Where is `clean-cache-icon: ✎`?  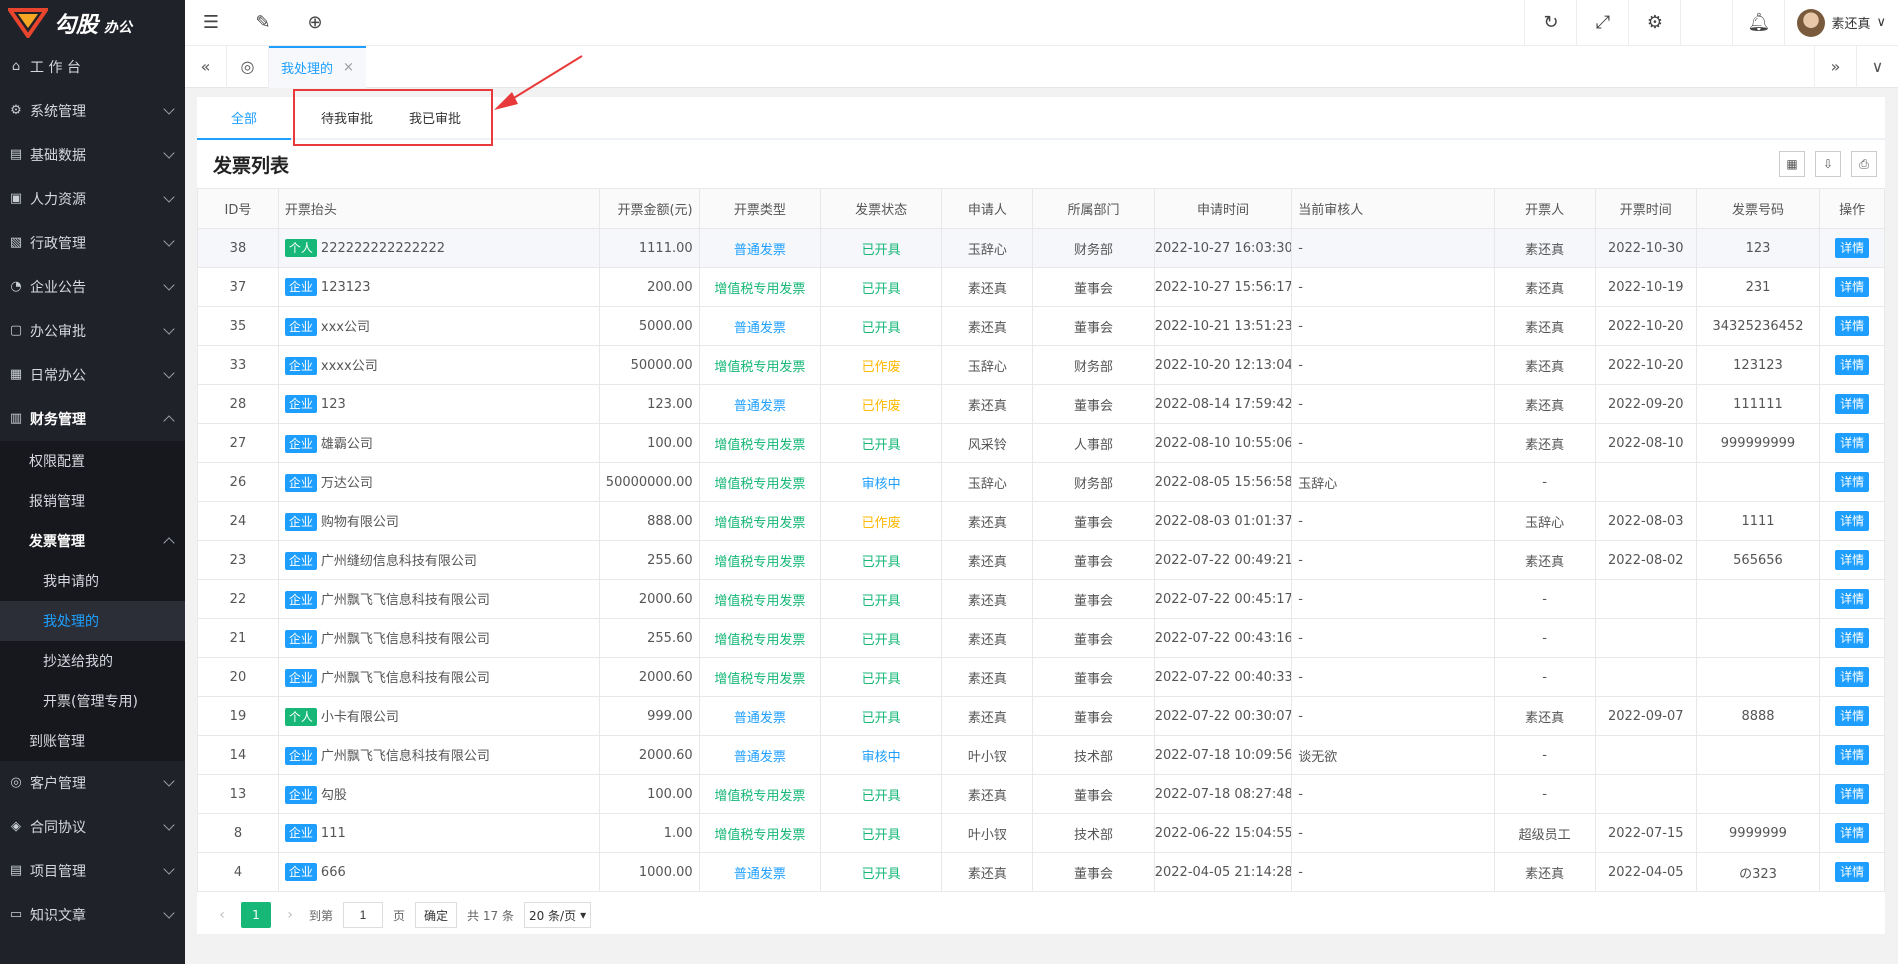 clean-cache-icon: ✎ is located at coordinates (263, 23).